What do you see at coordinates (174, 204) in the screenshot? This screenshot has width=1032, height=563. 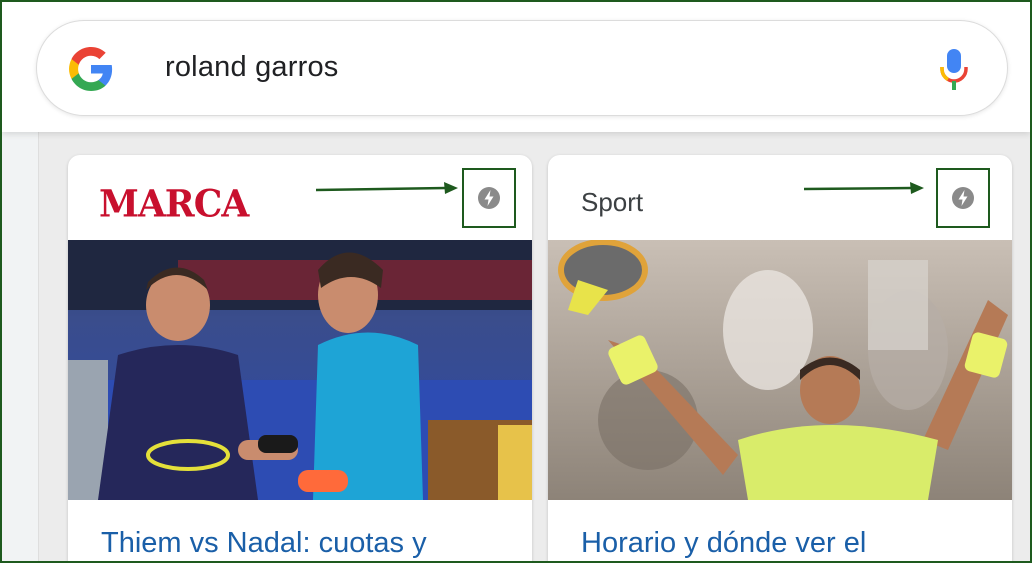 I see `marca-logo: MARCA` at bounding box center [174, 204].